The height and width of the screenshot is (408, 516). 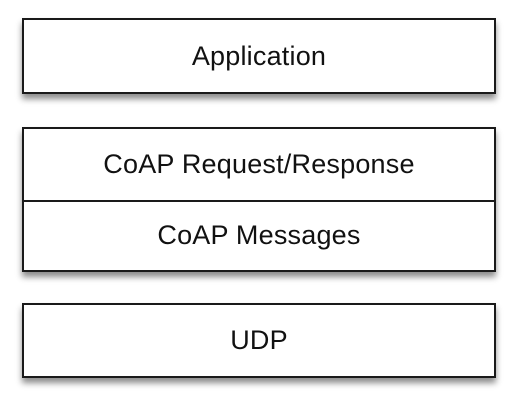 What do you see at coordinates (259, 163) in the screenshot?
I see `coap-request-response-label: CoAP Request/Response` at bounding box center [259, 163].